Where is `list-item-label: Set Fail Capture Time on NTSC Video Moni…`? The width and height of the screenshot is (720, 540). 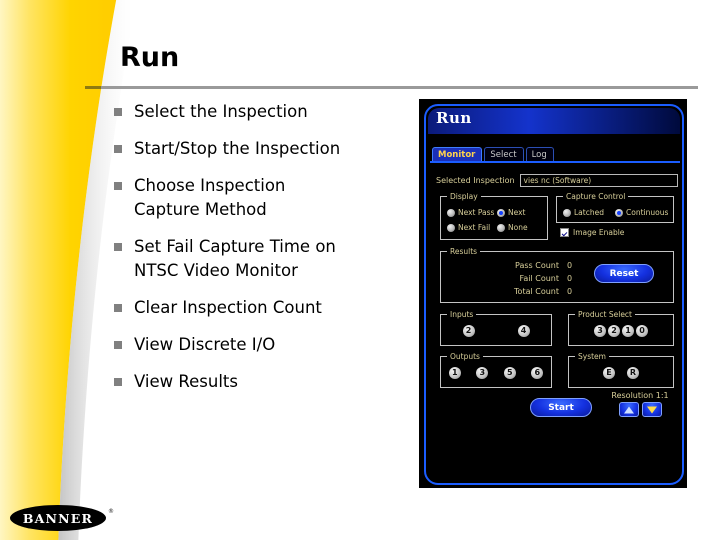 list-item-label: Set Fail Capture Time on NTSC Video Moni… is located at coordinates (235, 258).